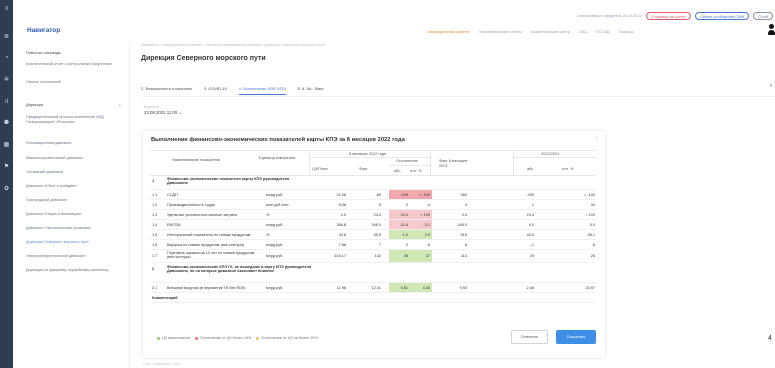 The image size is (775, 368). I want to click on header-divider, so click(513, 162).